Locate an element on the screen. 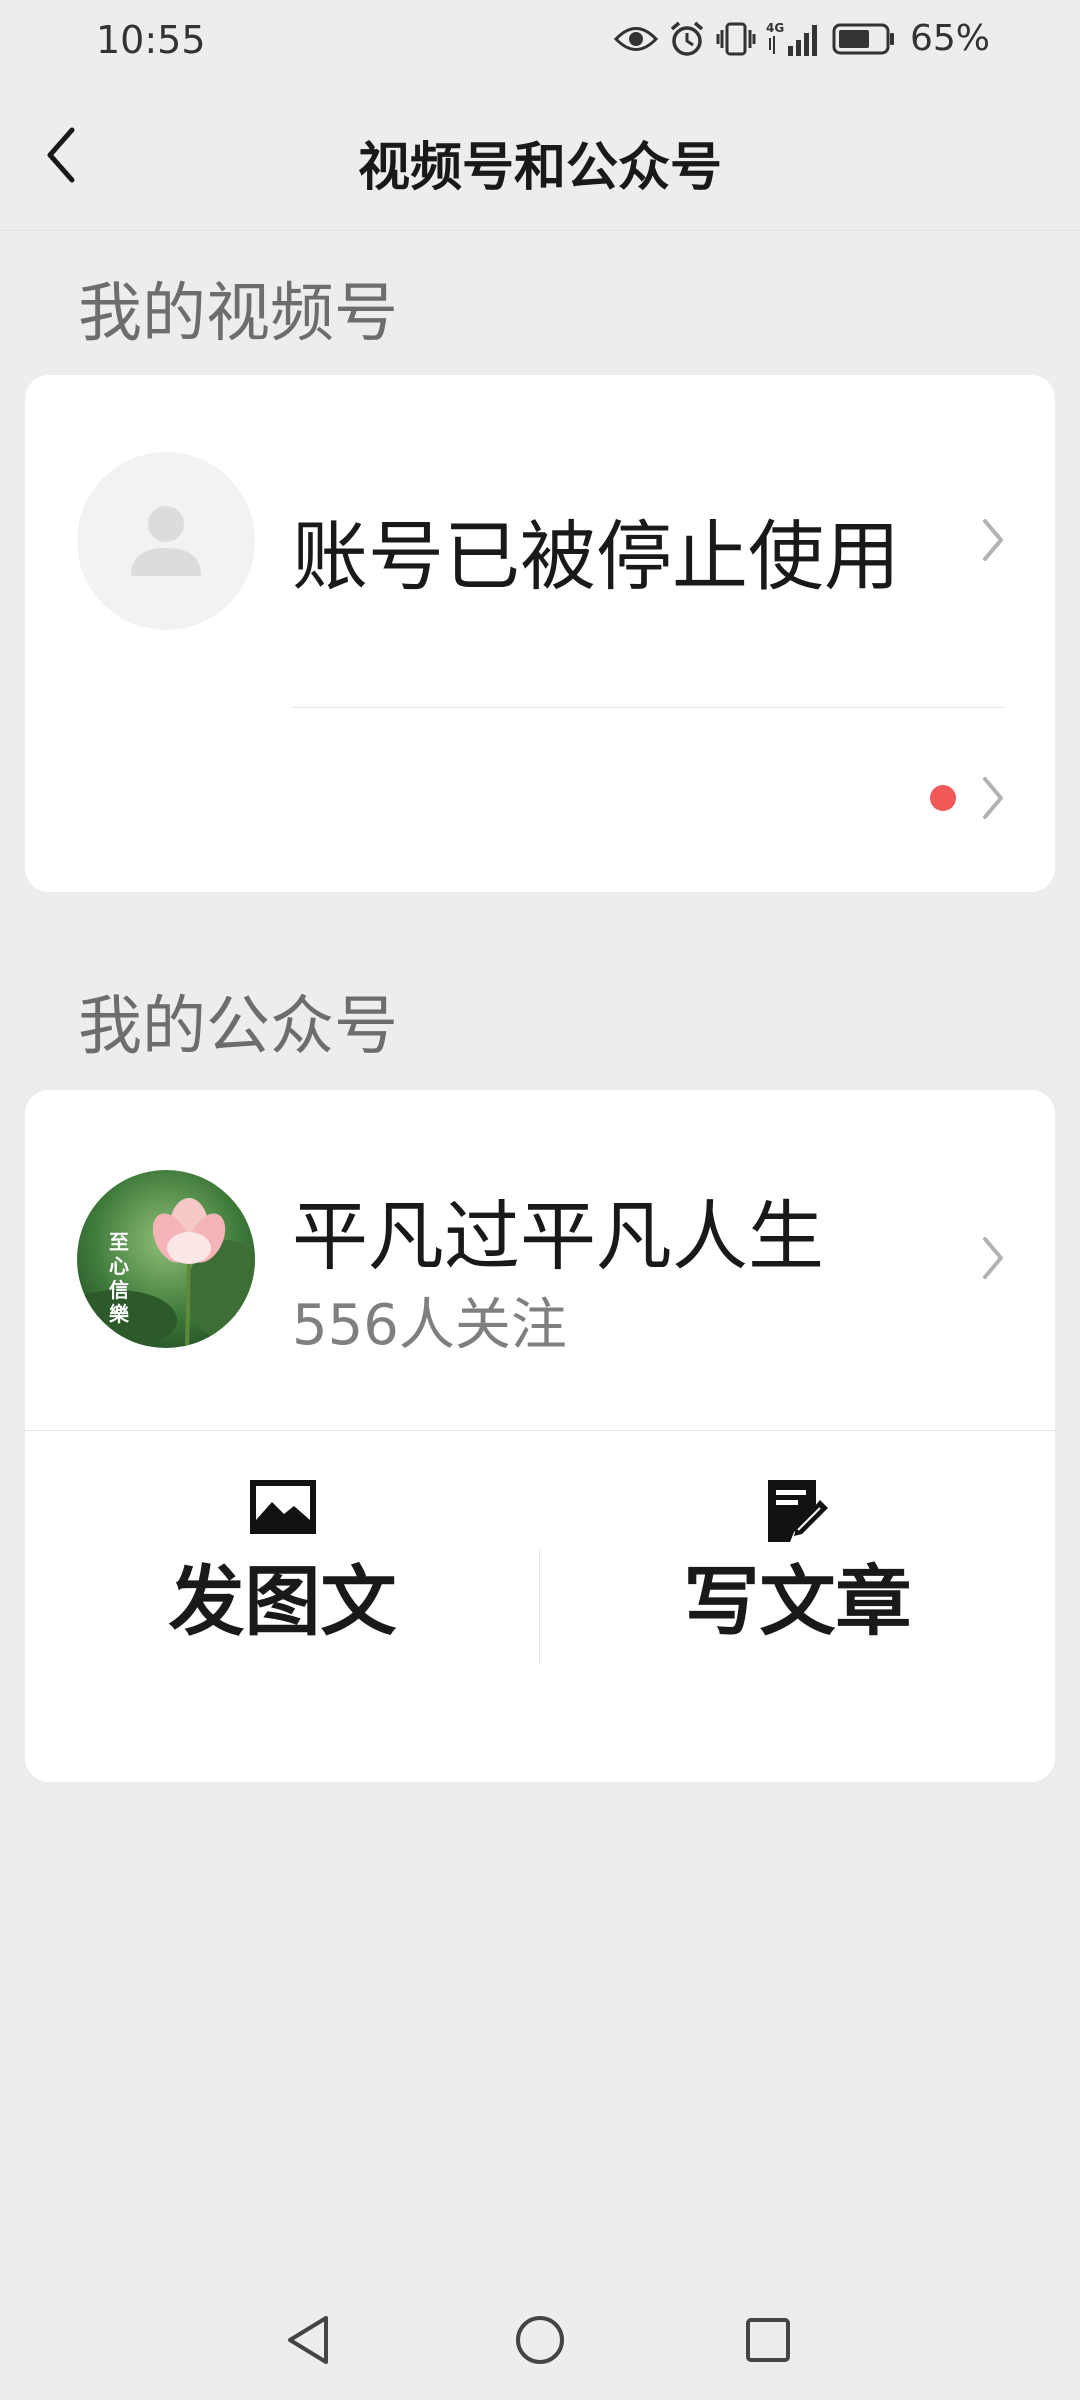 Image resolution: width=1080 pixels, height=2400 pixels. signal-icon: 4G is located at coordinates (794, 39).